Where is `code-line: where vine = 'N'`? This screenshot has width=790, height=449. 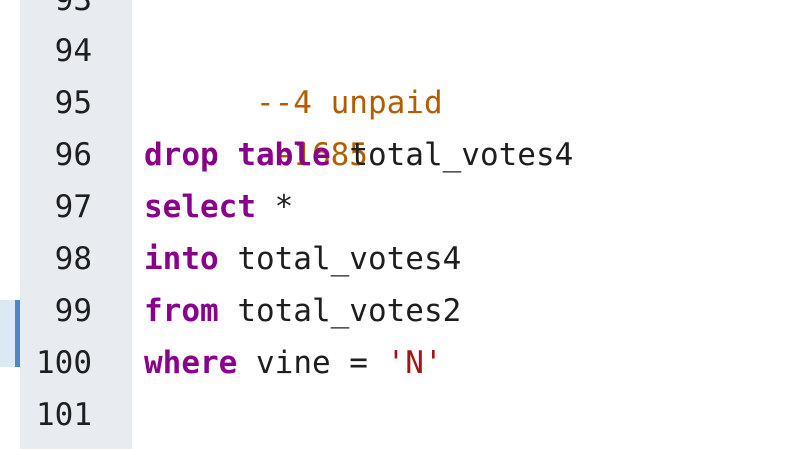 code-line: where vine = 'N' is located at coordinates (293, 363).